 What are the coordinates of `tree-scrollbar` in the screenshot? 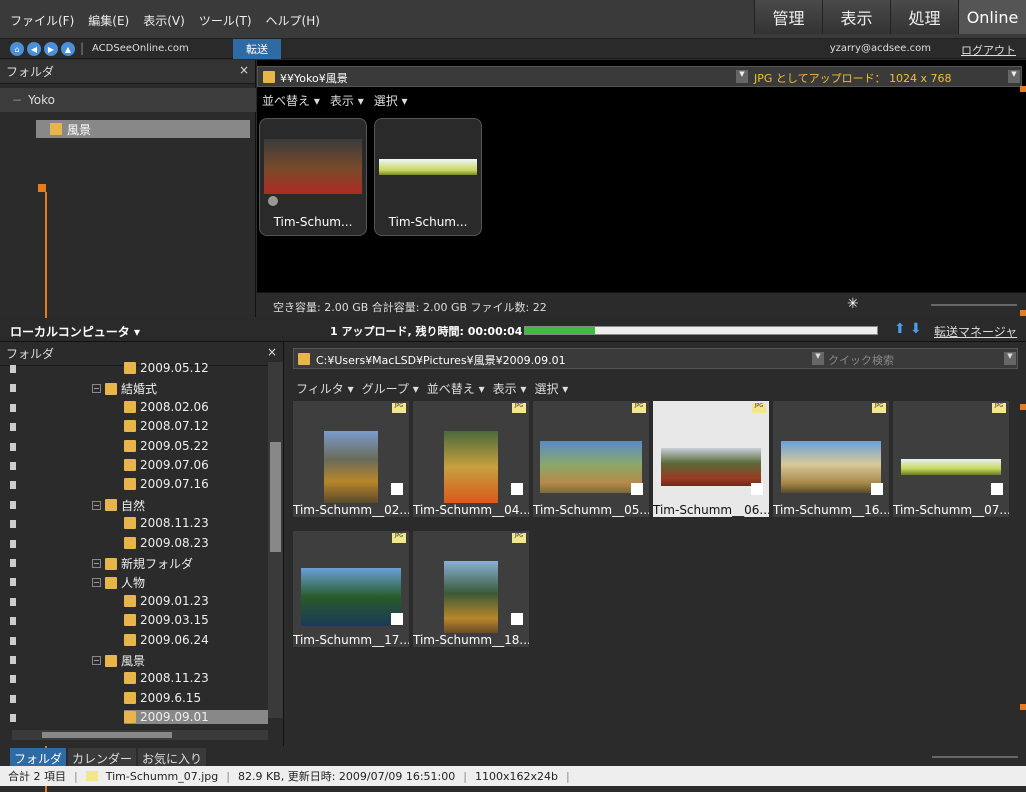 It's located at (275, 540).